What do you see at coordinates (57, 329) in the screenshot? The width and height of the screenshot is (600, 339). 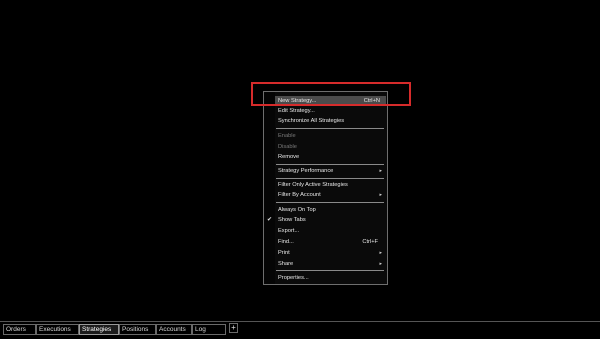 I see `tab-executions: Executions` at bounding box center [57, 329].